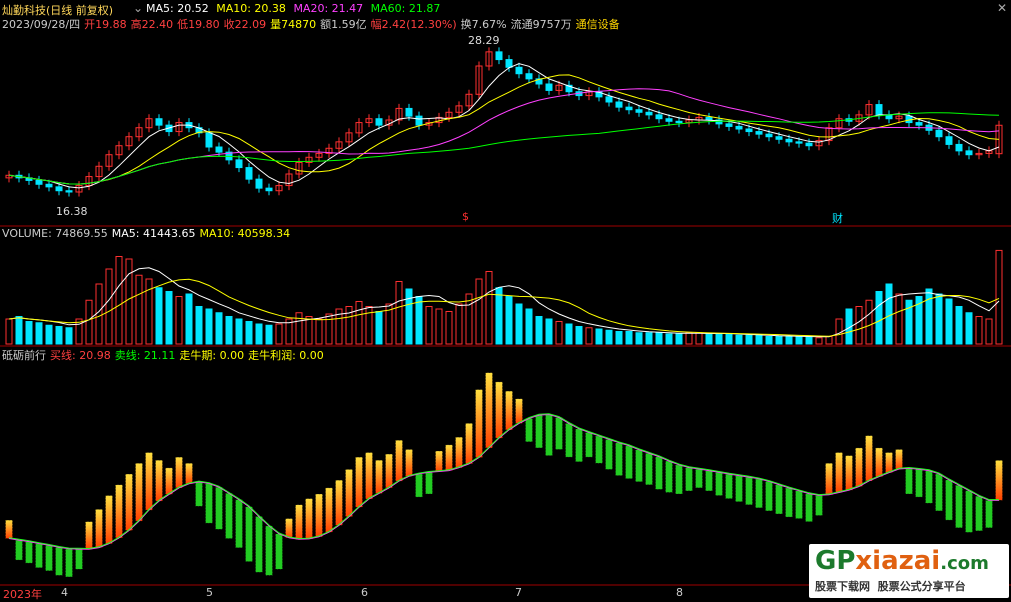 The height and width of the screenshot is (602, 1011). I want to click on x-tick-1: 4, so click(64, 592).